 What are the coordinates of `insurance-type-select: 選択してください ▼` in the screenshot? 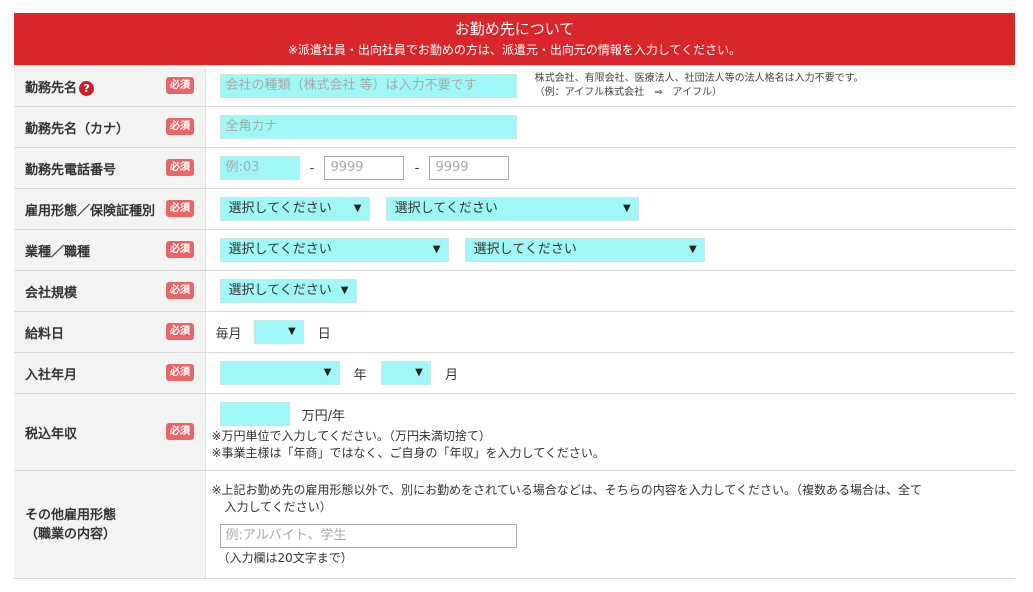 It's located at (512, 209).